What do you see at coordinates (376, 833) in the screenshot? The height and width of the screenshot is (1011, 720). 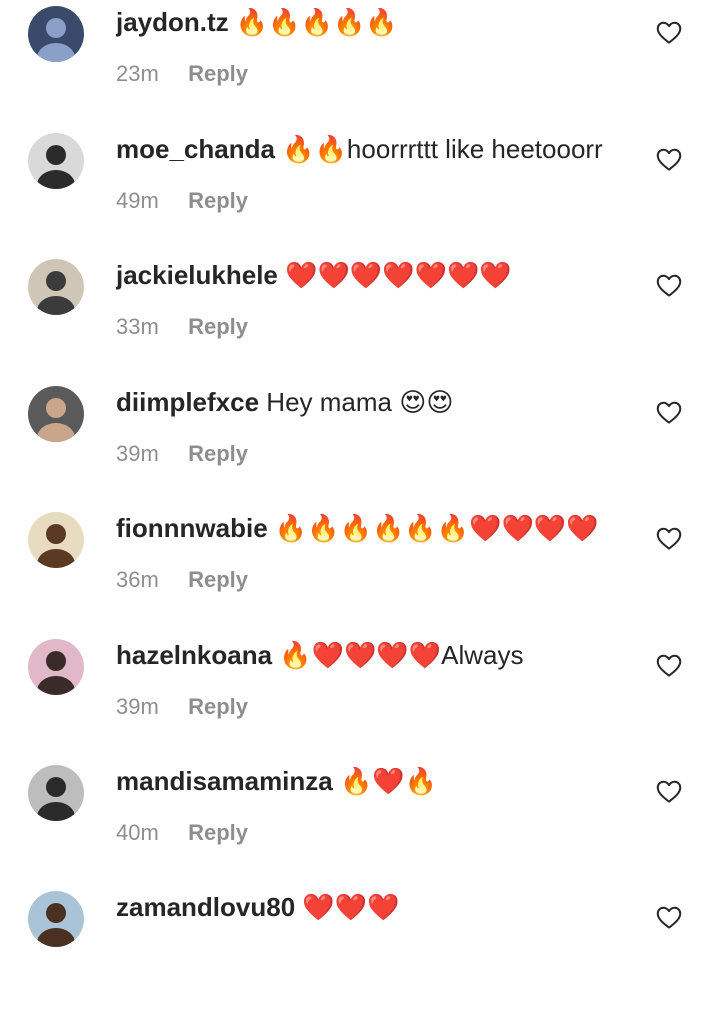 I see `comment-meta: 40m Reply` at bounding box center [376, 833].